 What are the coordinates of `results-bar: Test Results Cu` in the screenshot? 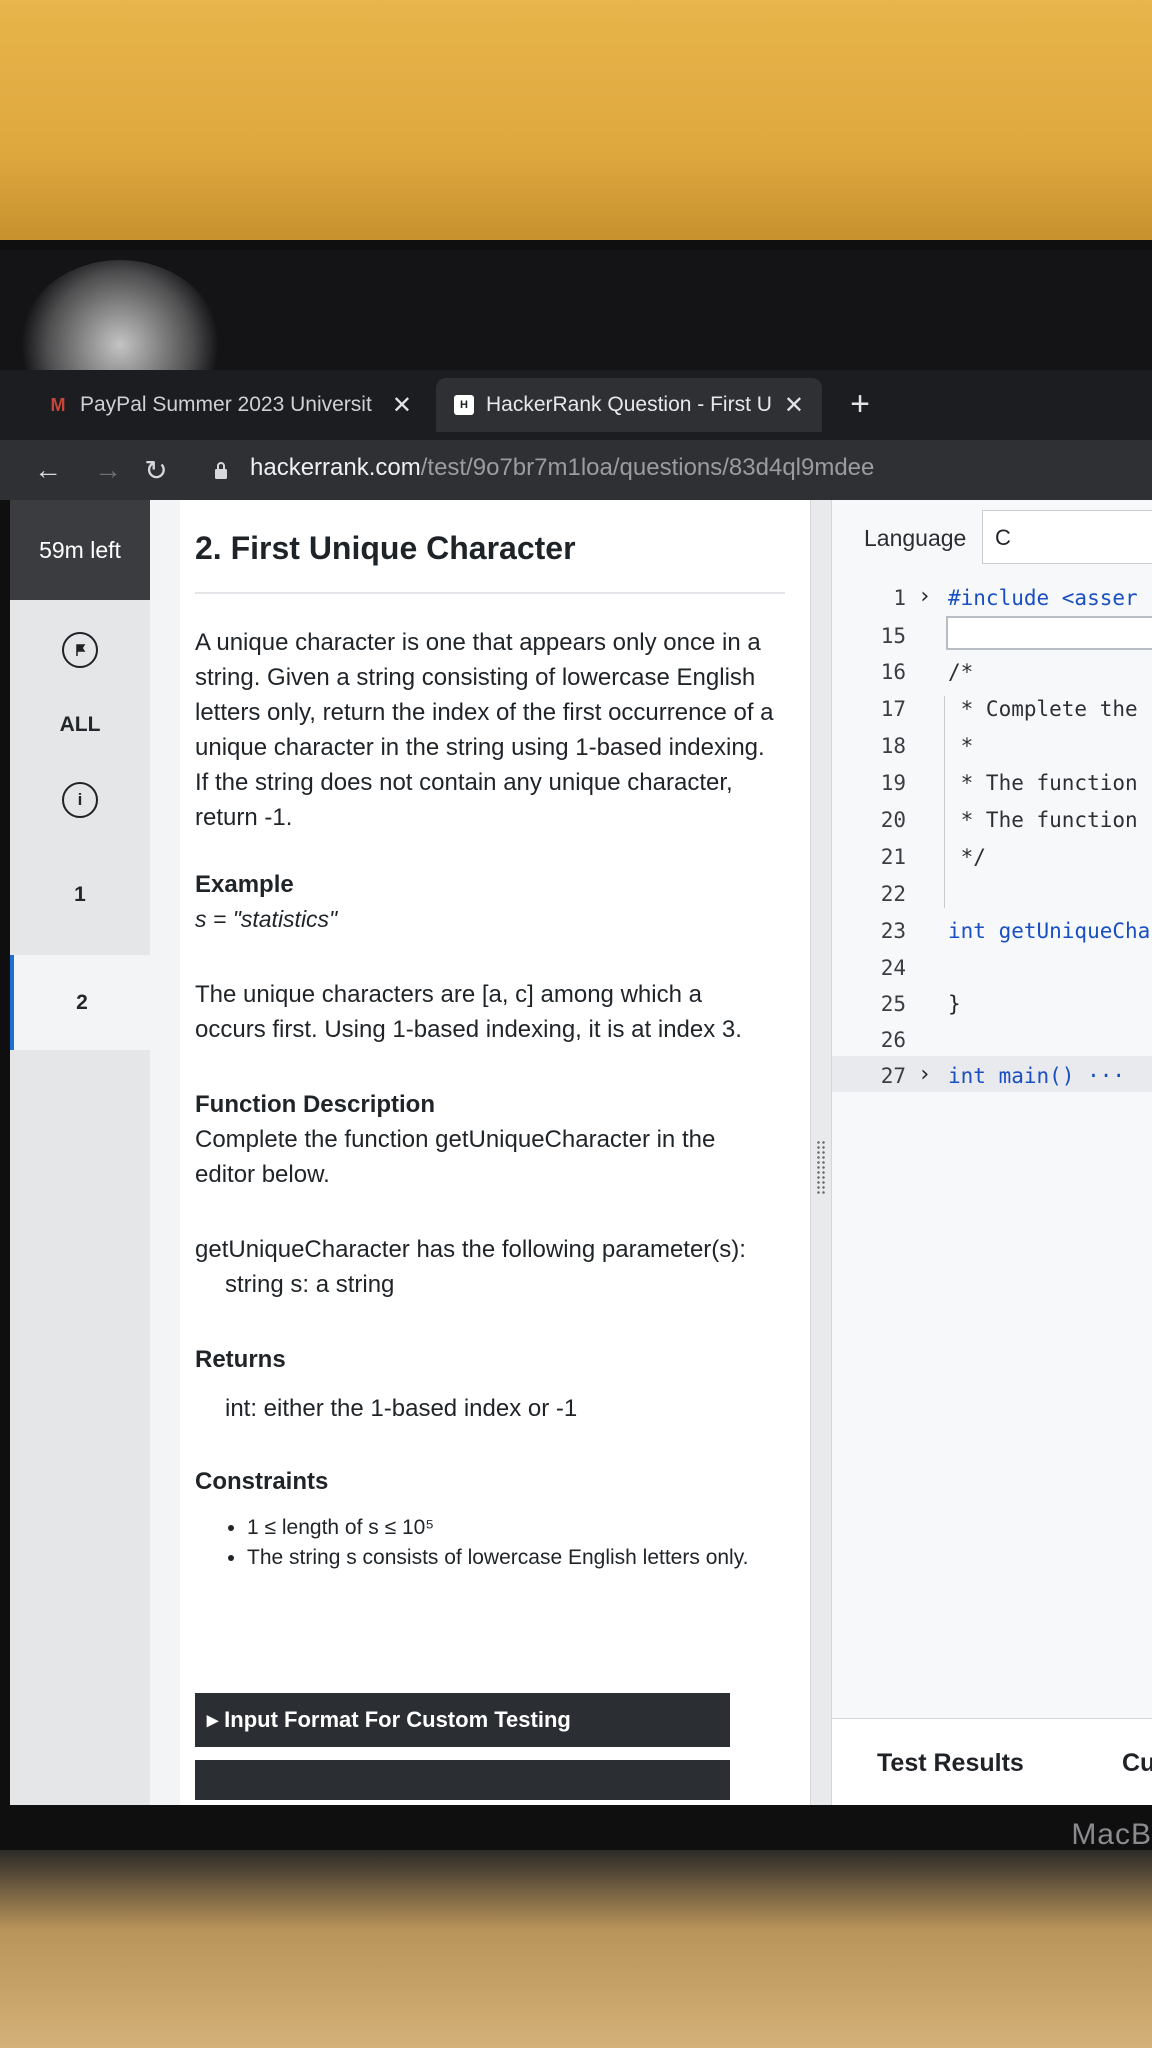 It's located at (992, 1761).